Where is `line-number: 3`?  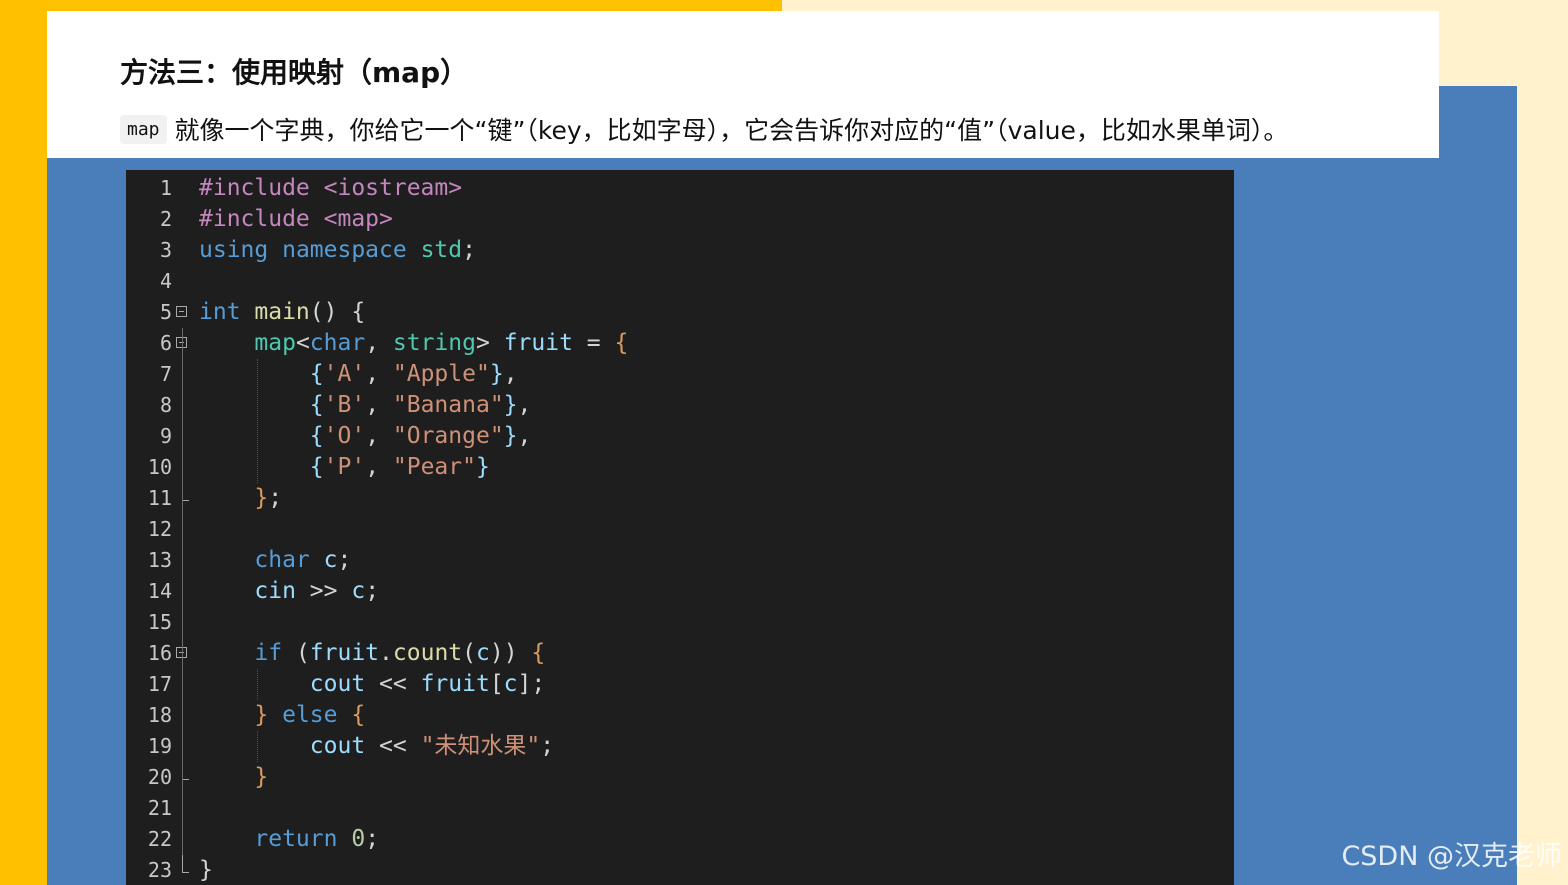 line-number: 3 is located at coordinates (165, 250).